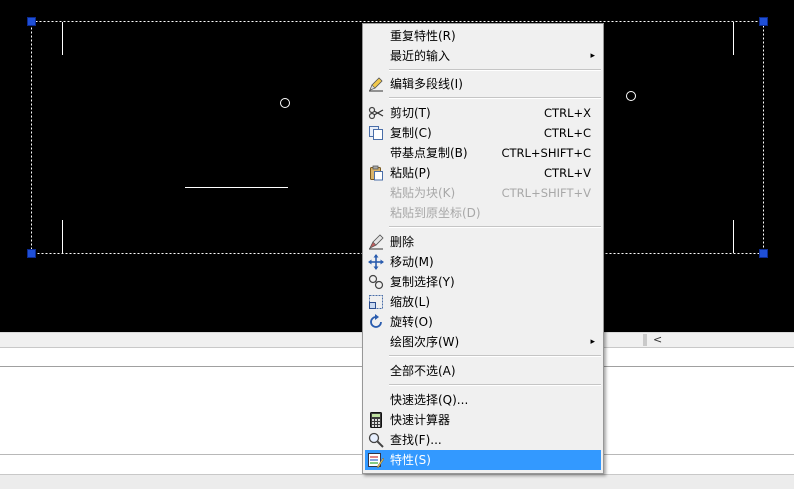  I want to click on menu-item-quick-calculator: 快速计算器, so click(483, 420).